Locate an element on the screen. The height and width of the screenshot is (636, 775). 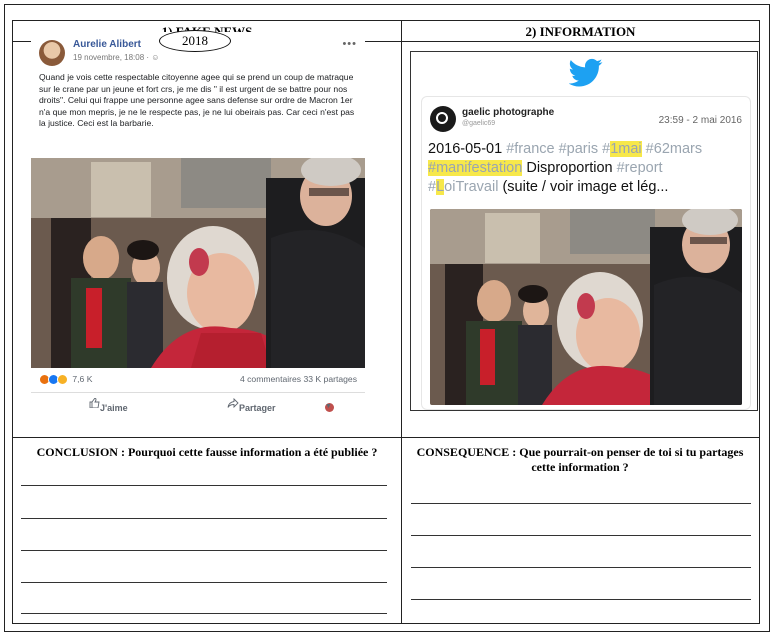
more-options-icon: ••• is located at coordinates (349, 44).